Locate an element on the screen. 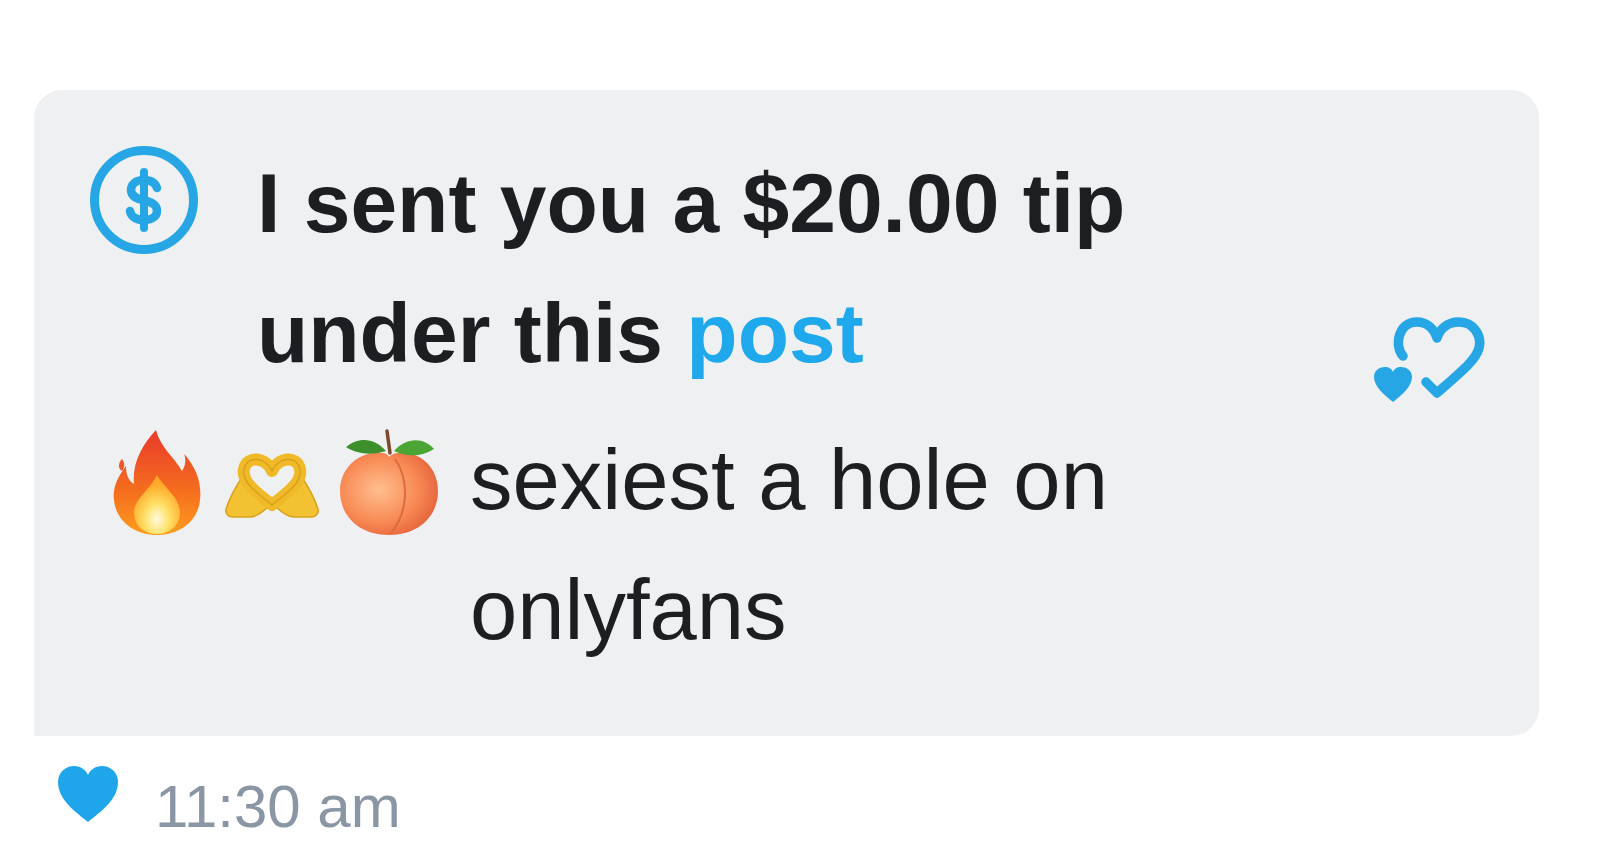 Image resolution: width=1600 pixels, height=868 pixels. like-button is located at coordinates (1429, 359).